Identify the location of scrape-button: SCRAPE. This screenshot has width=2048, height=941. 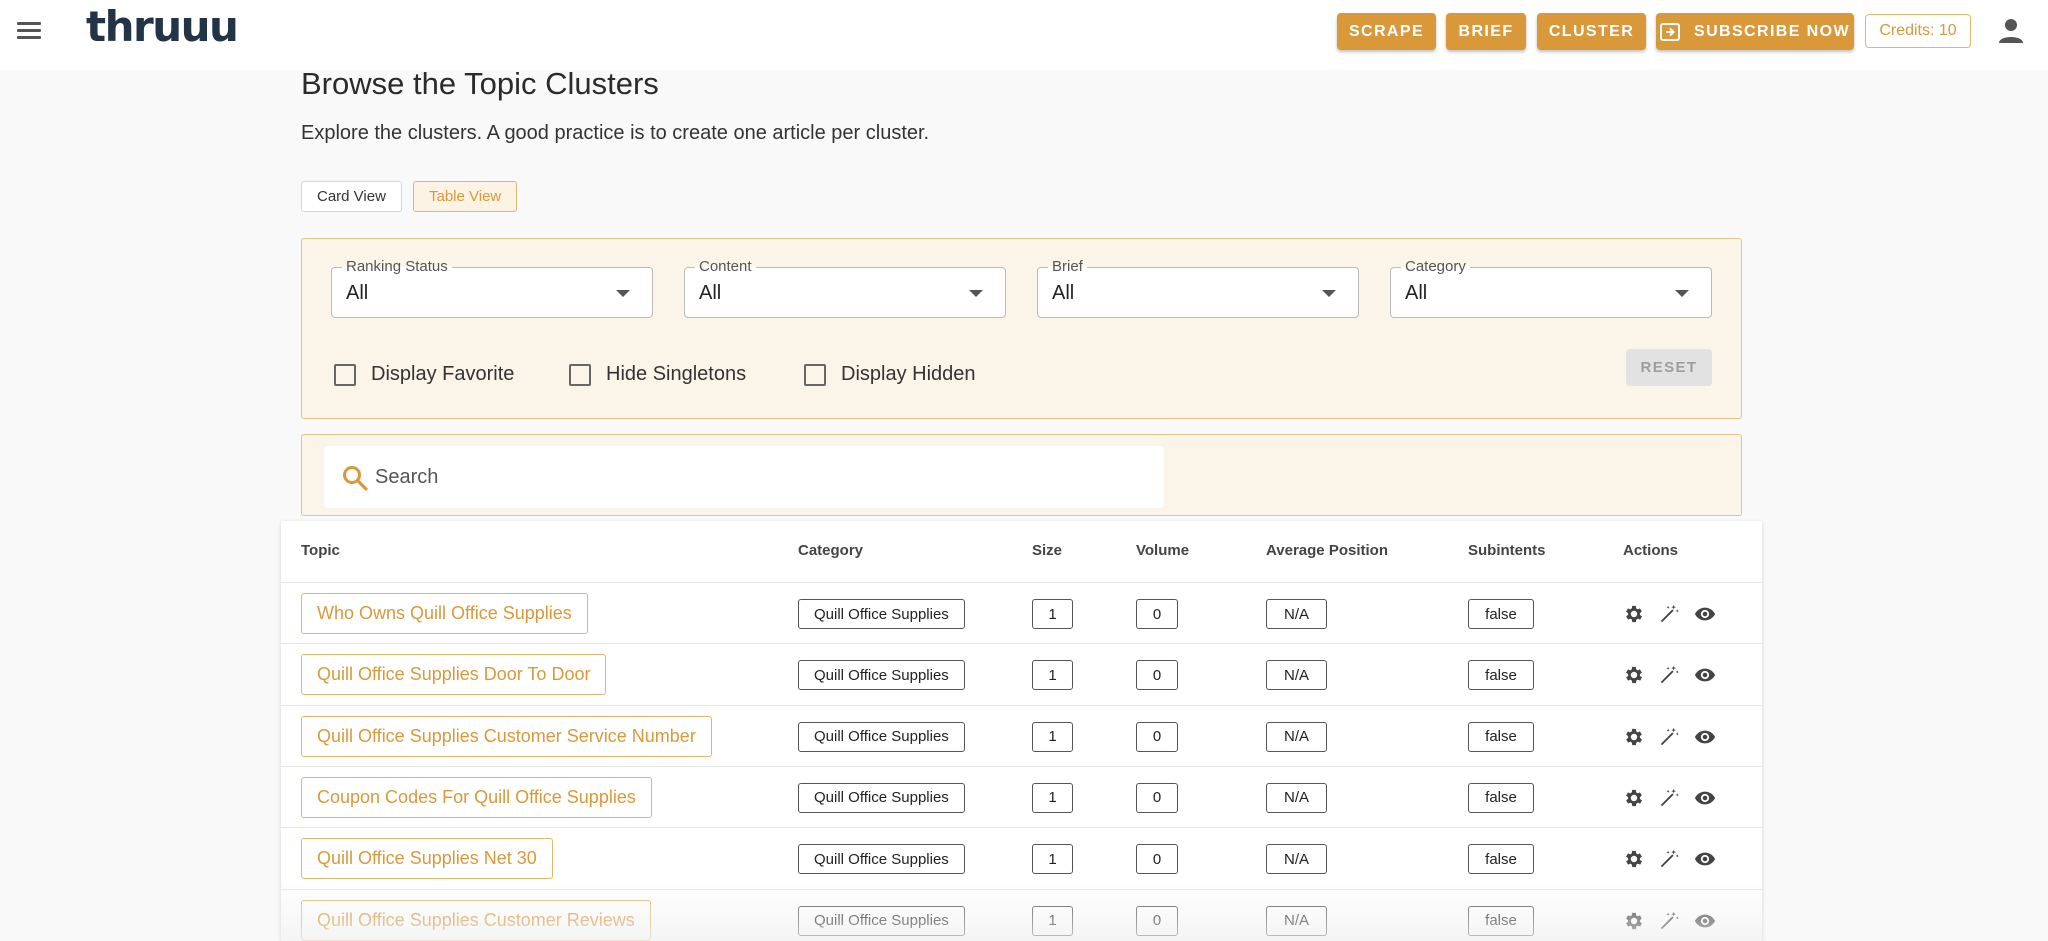
(1386, 31).